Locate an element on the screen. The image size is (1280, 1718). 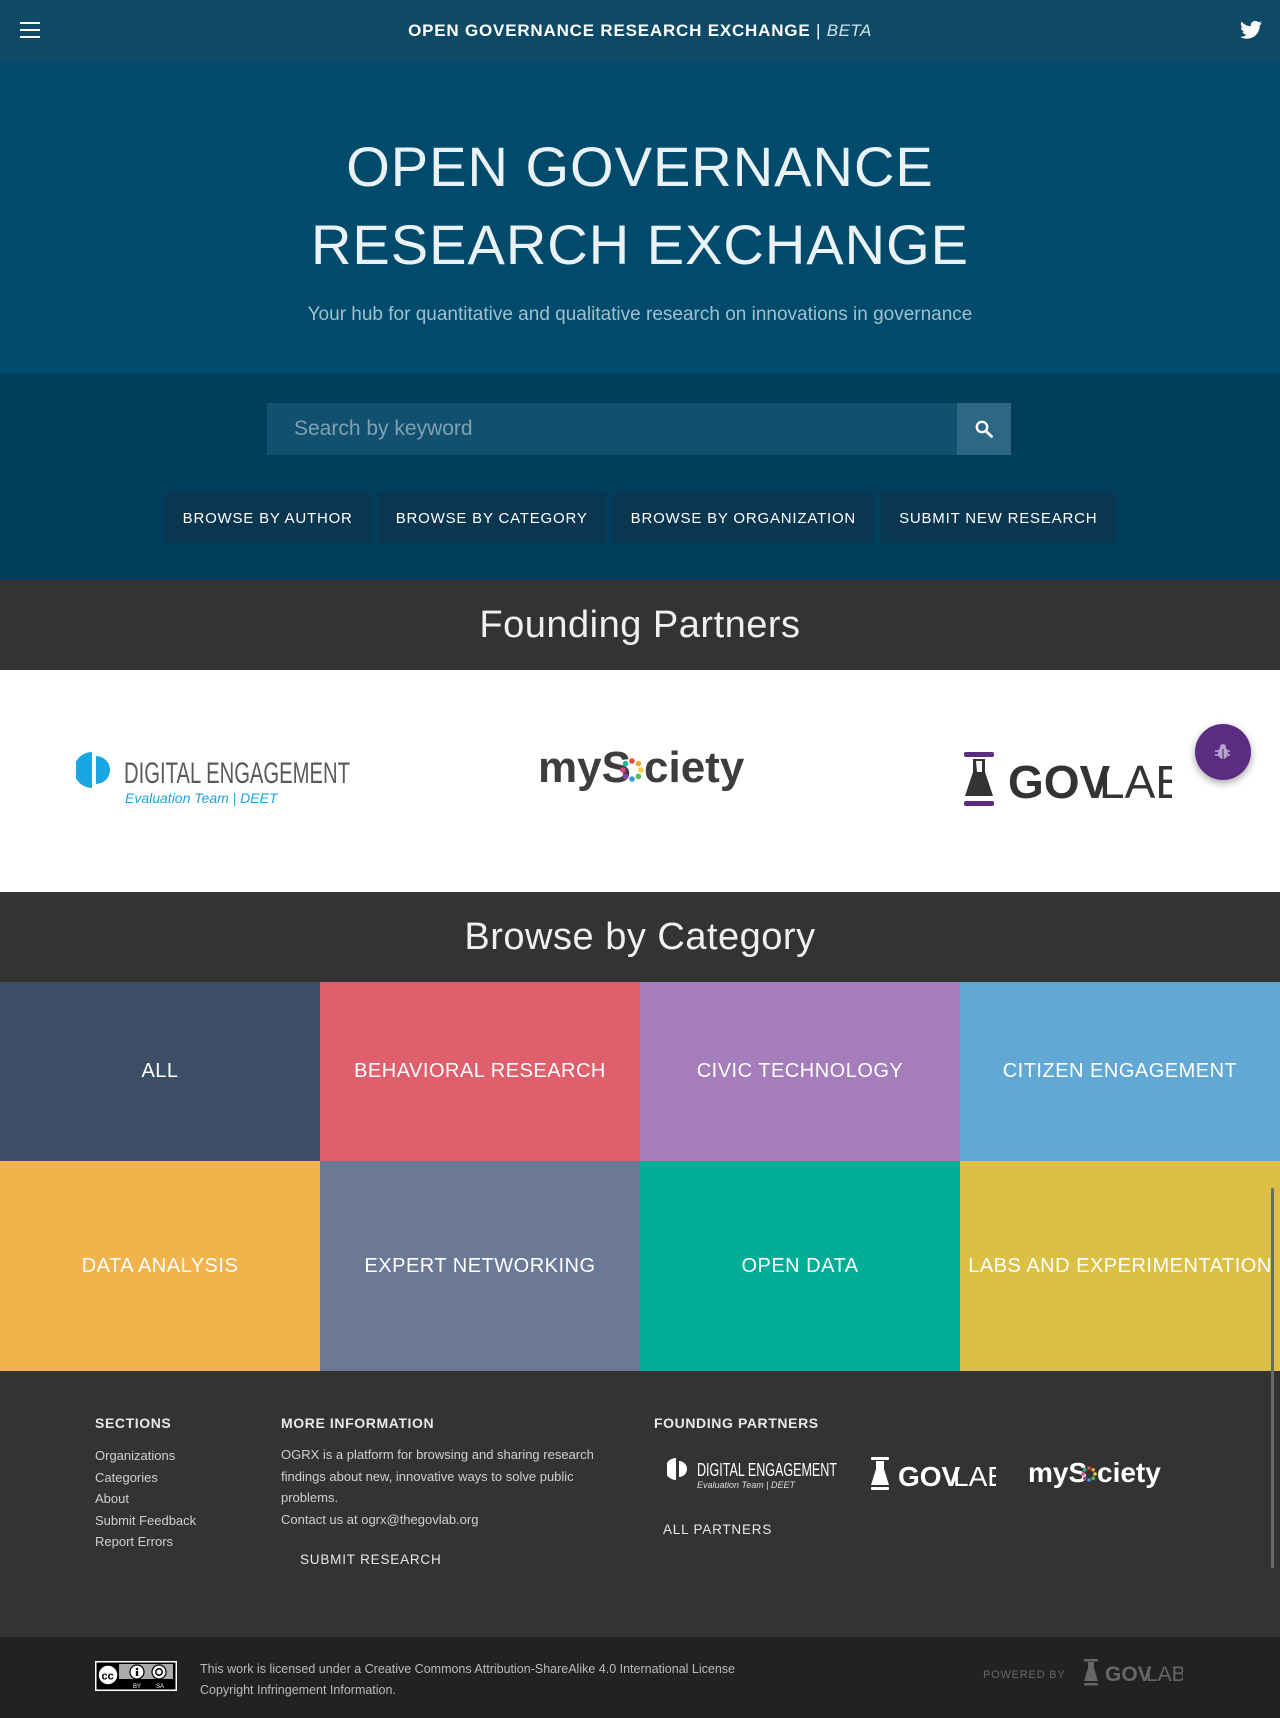
footer-submit-research-button: SUBMIT RESEARCH is located at coordinates (371, 1559).